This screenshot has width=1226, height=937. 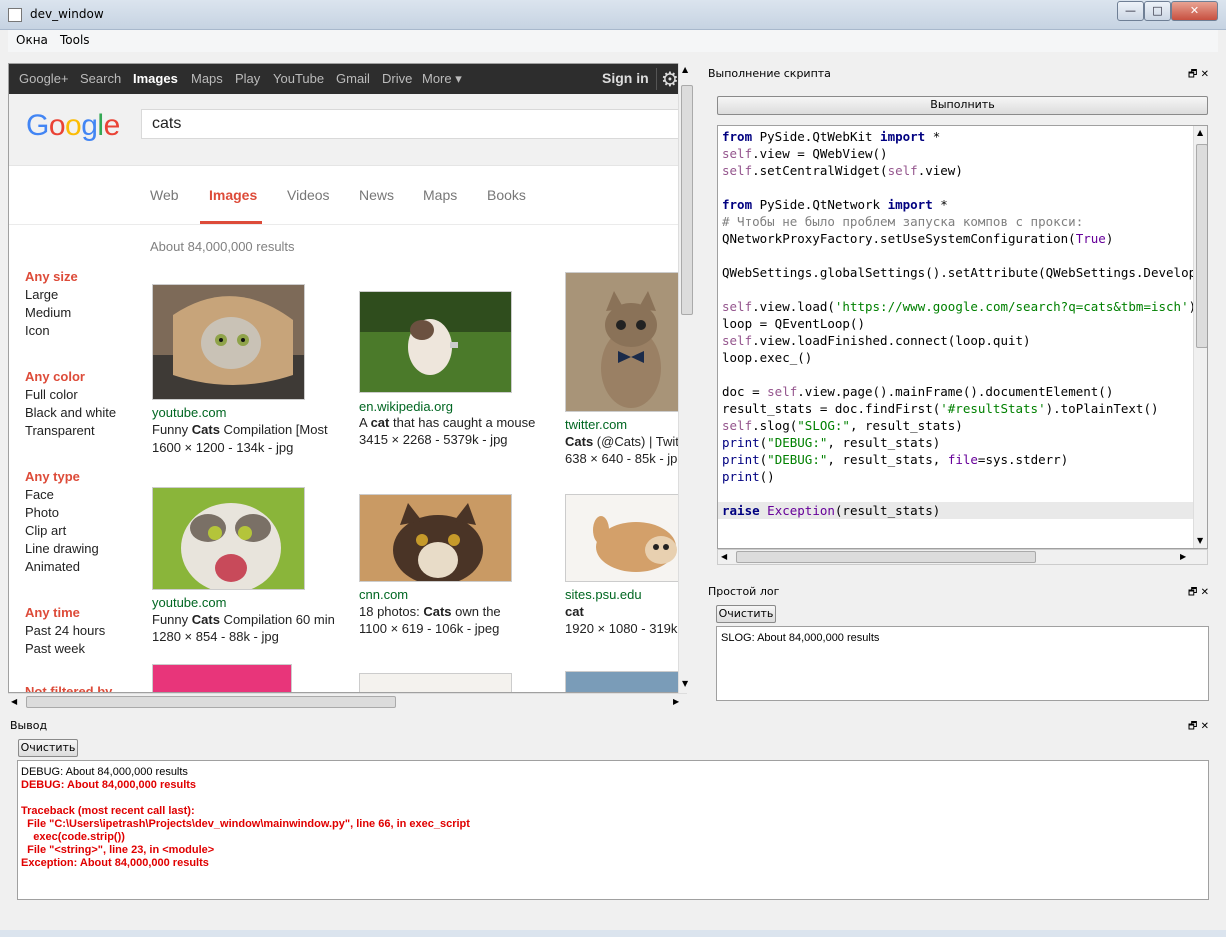 What do you see at coordinates (207, 78) in the screenshot?
I see `gbar-link-maps: Maps` at bounding box center [207, 78].